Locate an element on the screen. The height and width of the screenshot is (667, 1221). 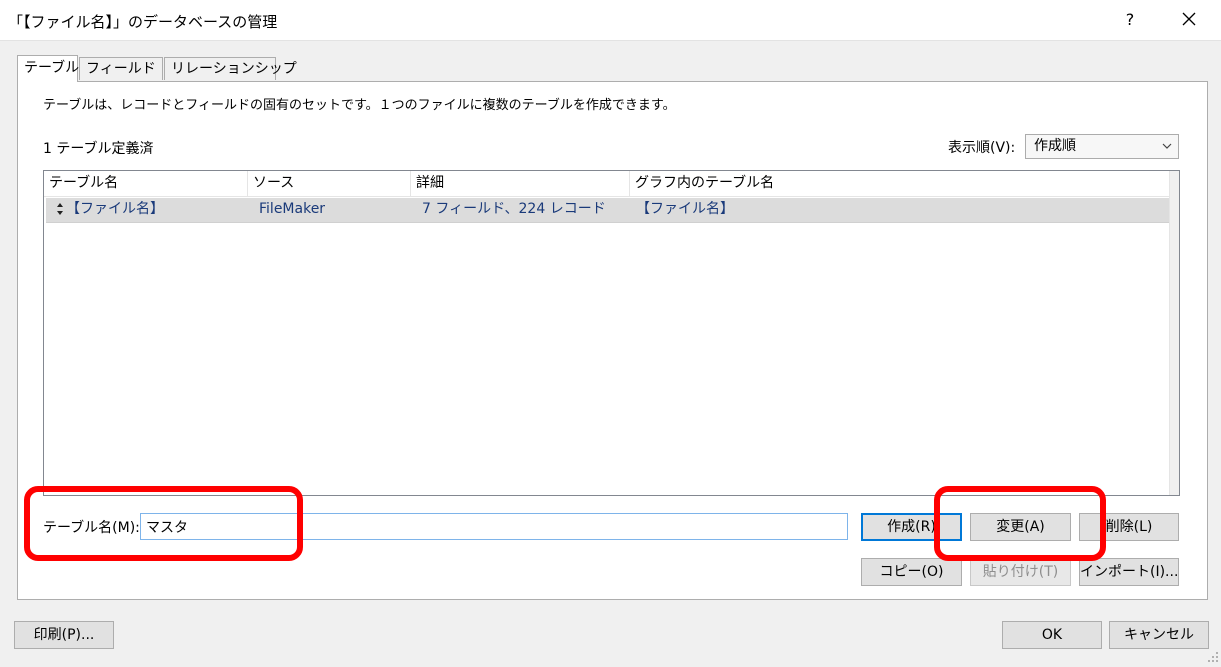
create-button: 作成(R) is located at coordinates (911, 527).